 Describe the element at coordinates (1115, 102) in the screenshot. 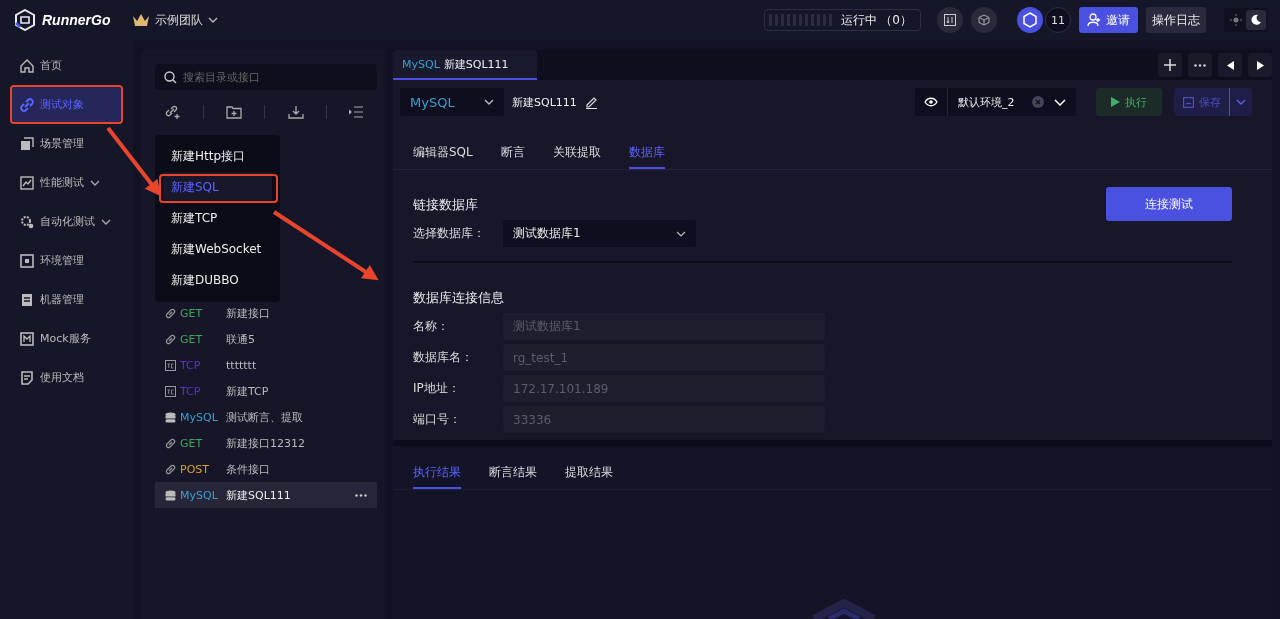

I see `play-icon` at that location.